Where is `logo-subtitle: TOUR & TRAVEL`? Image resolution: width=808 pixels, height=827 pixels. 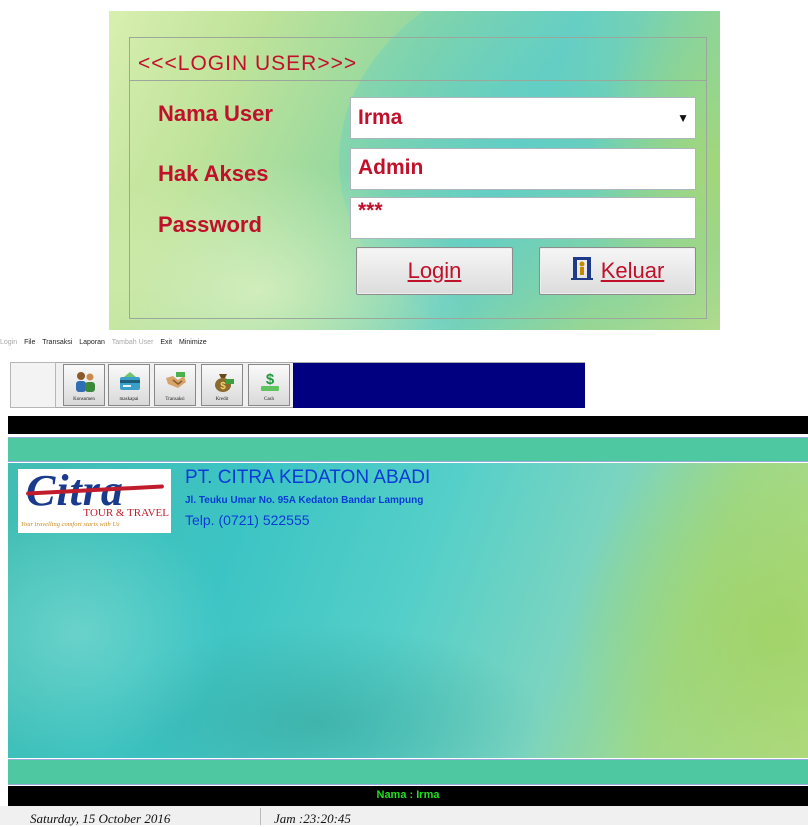
logo-subtitle: TOUR & TRAVEL is located at coordinates (126, 513).